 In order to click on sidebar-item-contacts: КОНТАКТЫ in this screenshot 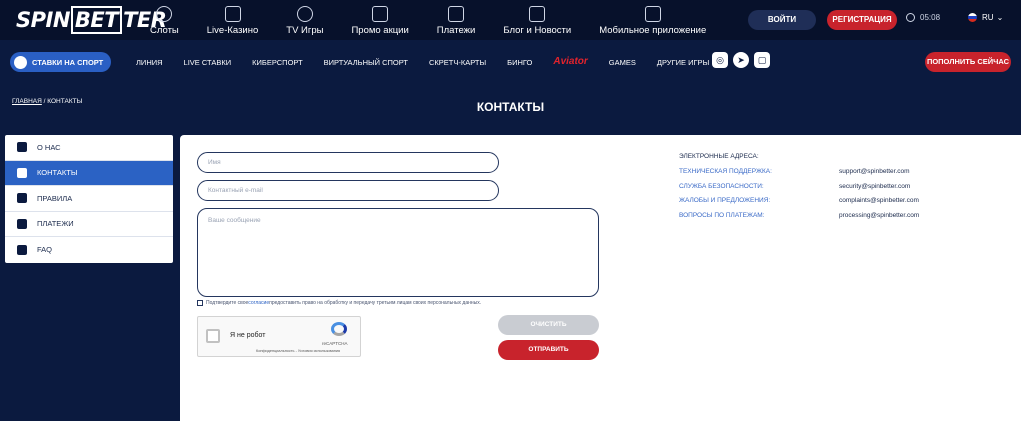, I will do `click(89, 173)`.